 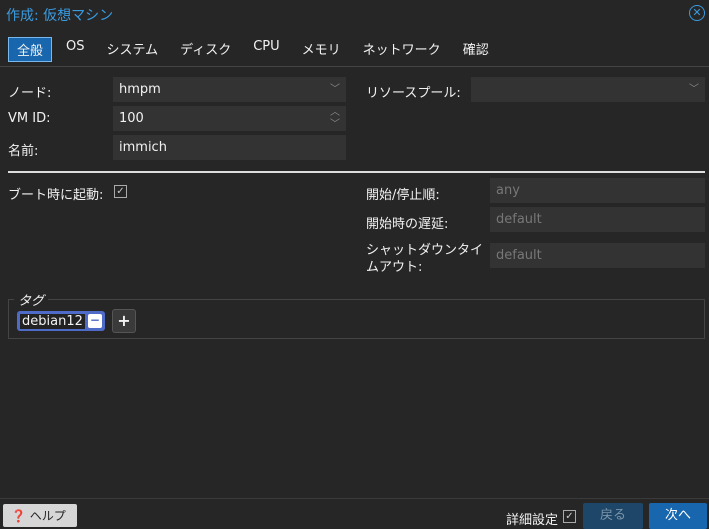 I want to click on vmid-spinner: 100 ︿ ﹀, so click(x=229, y=118).